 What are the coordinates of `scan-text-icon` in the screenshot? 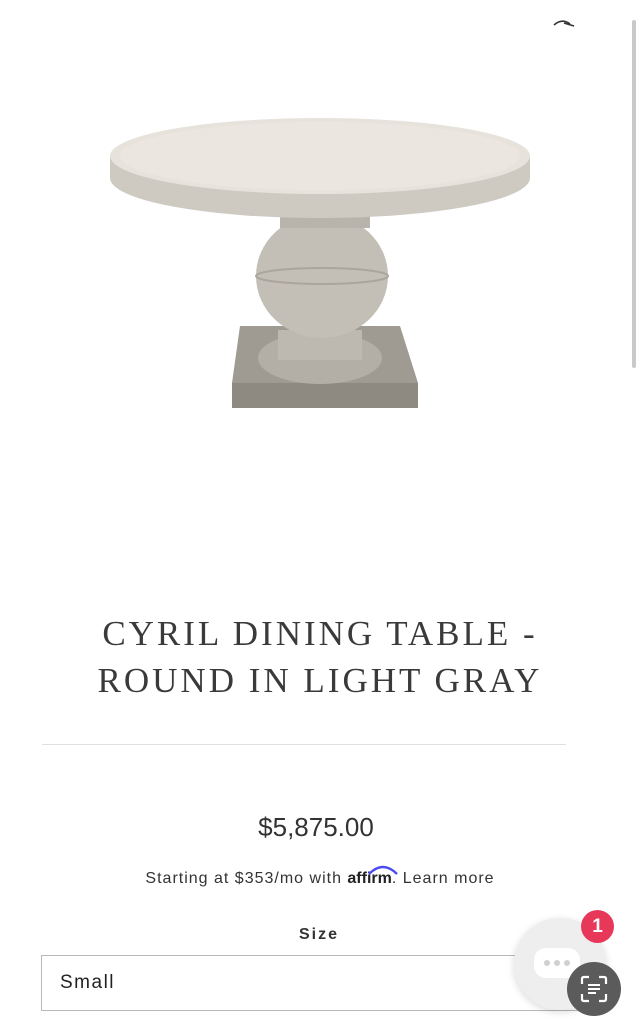 It's located at (594, 989).